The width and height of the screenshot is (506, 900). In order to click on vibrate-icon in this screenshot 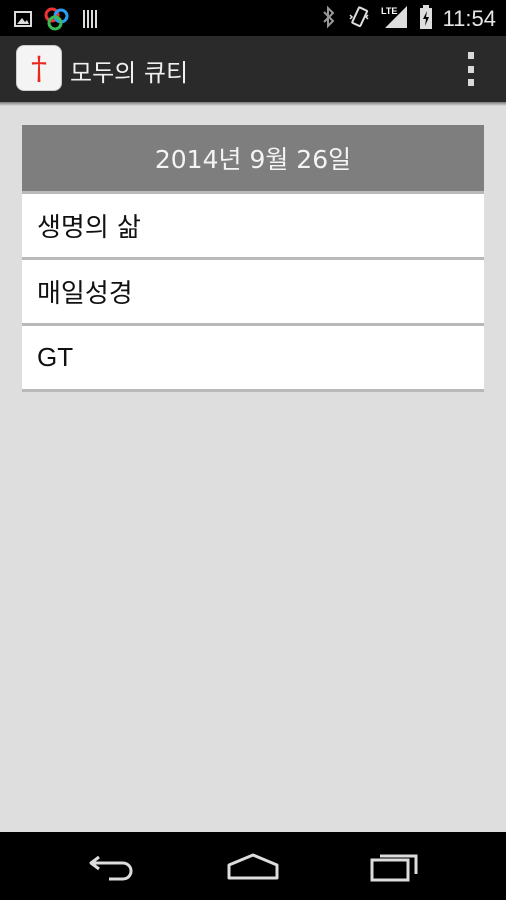, I will do `click(359, 19)`.